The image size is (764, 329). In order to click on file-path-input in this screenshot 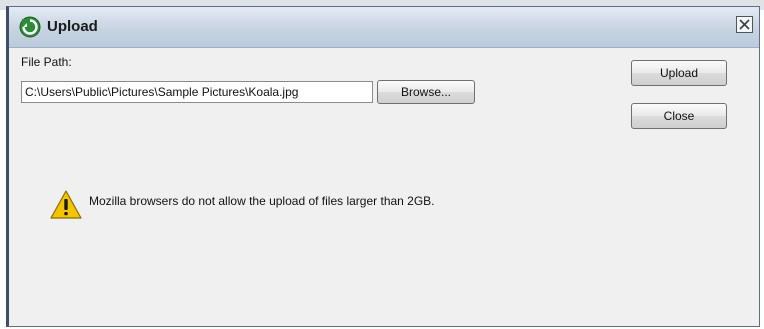, I will do `click(197, 92)`.